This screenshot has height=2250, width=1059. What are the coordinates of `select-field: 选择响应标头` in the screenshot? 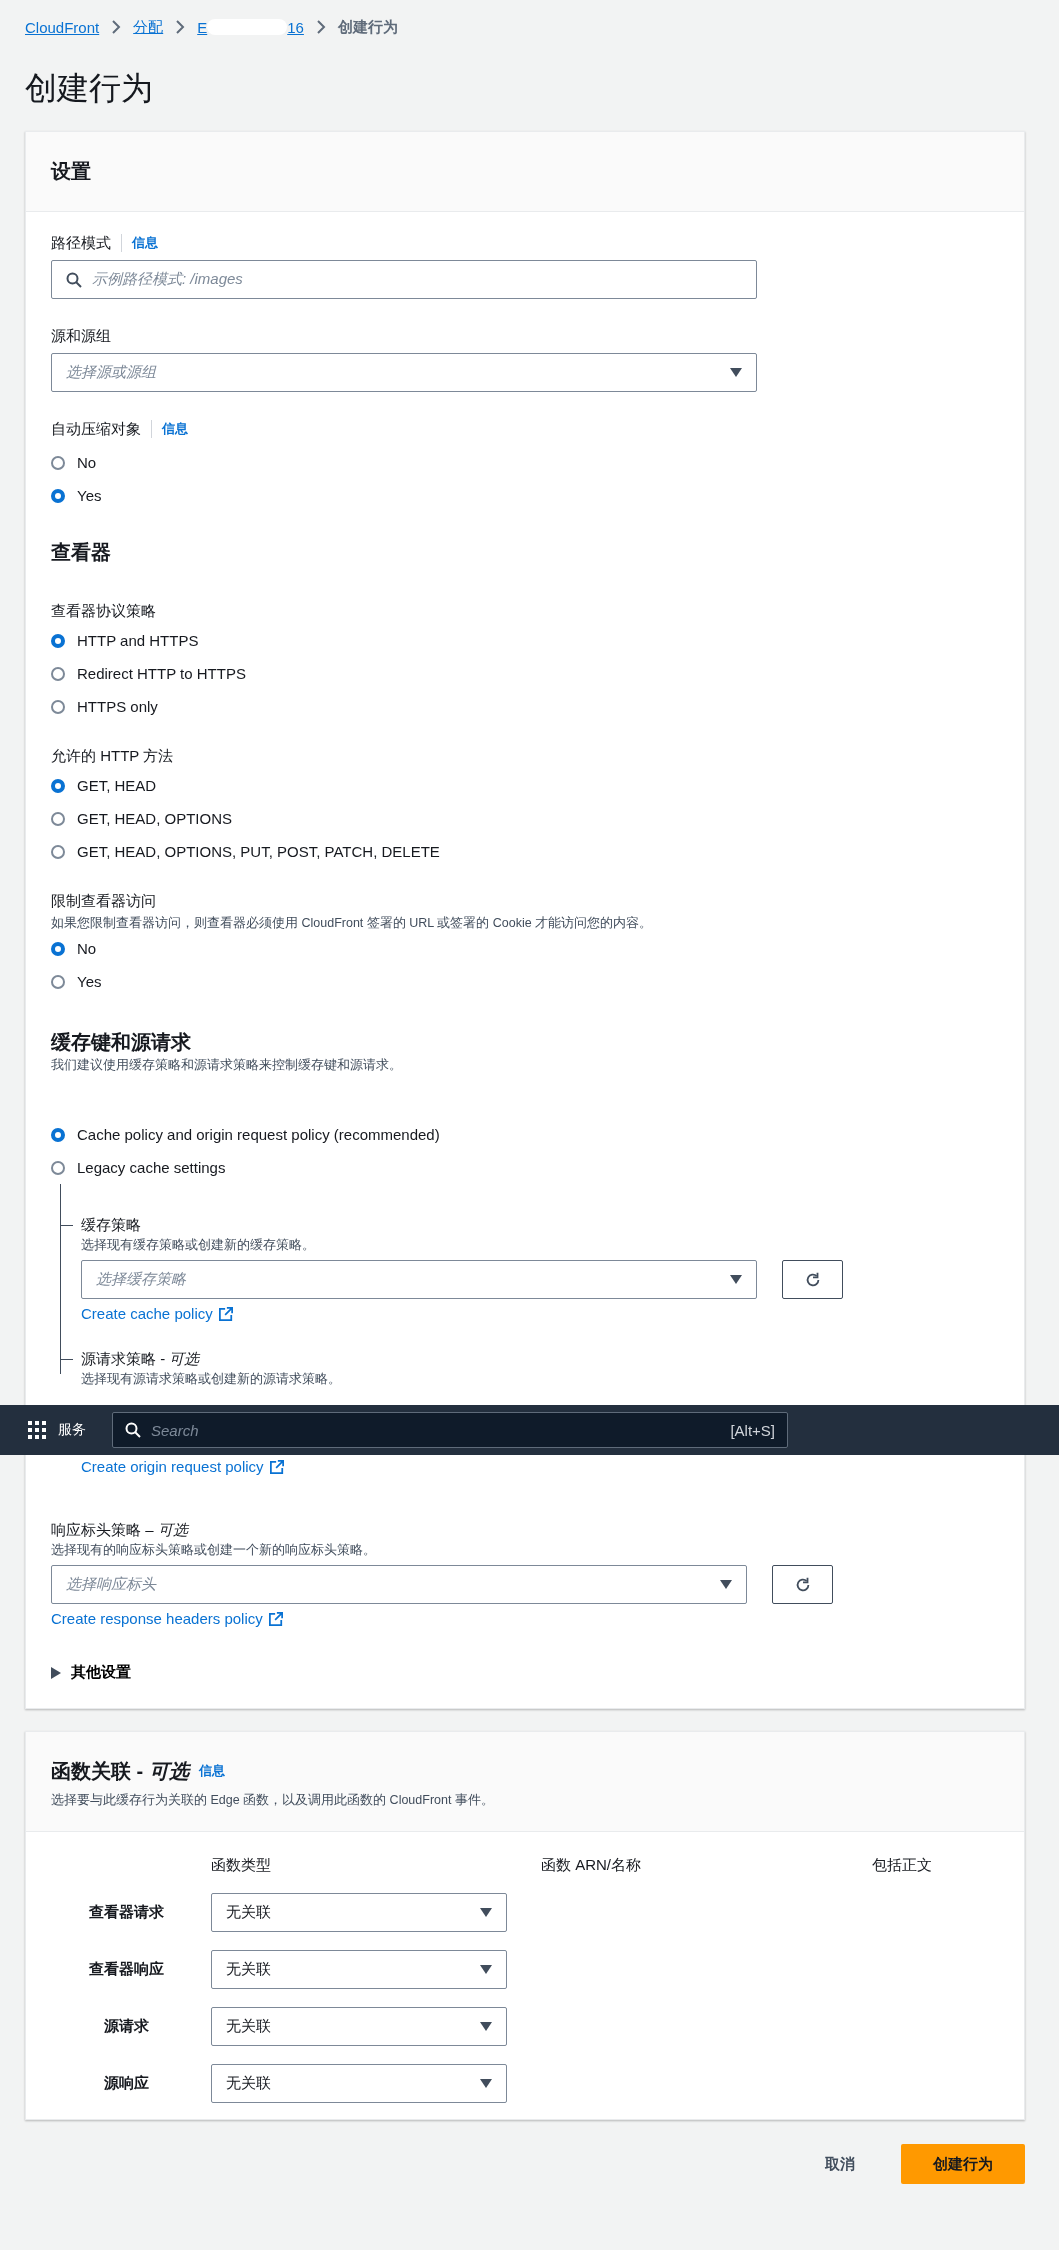 It's located at (399, 1584).